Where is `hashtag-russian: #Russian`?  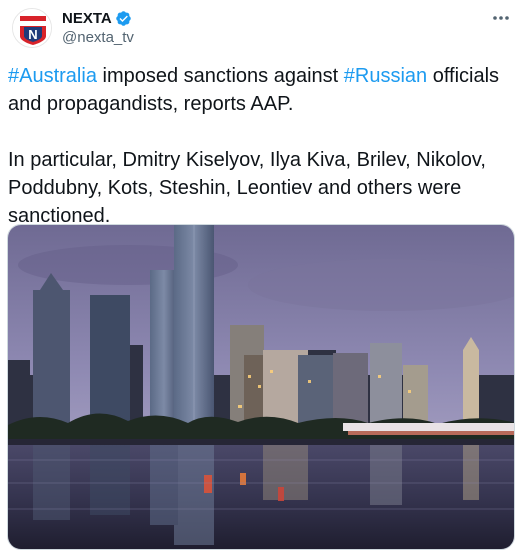
hashtag-russian: #Russian is located at coordinates (385, 76).